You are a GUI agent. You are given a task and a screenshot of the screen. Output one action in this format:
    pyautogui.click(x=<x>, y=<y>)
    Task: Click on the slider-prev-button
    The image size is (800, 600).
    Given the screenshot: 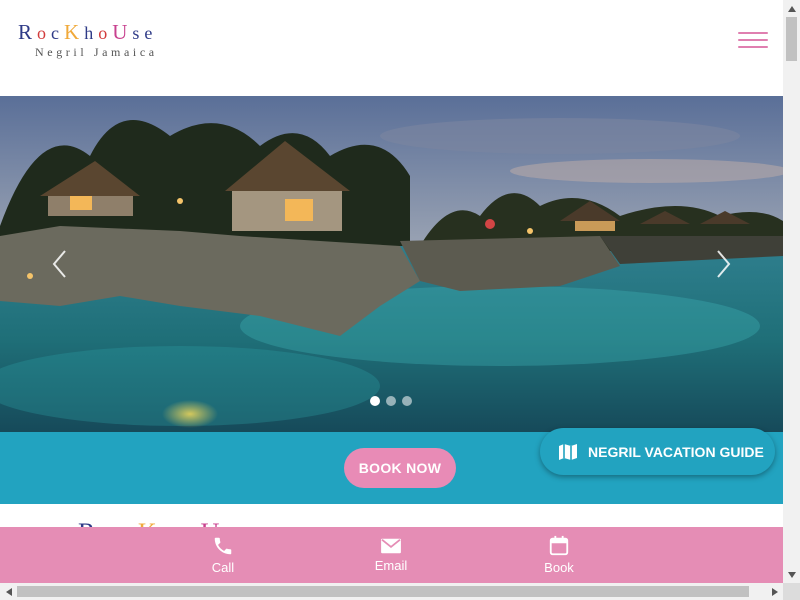 What is the action you would take?
    pyautogui.click(x=60, y=264)
    